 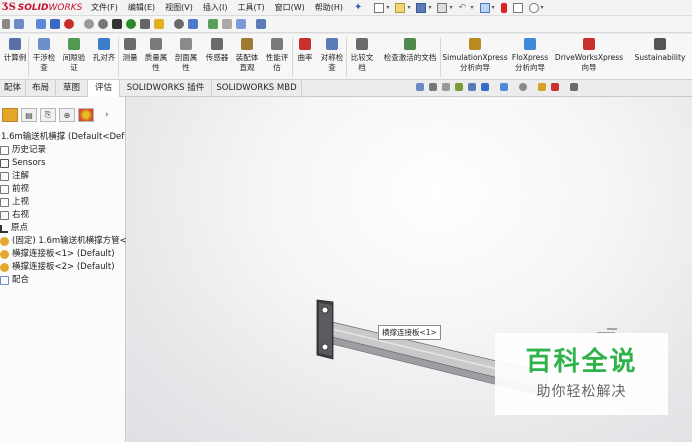 I want to click on tree-item-annotations: 注解, so click(x=63, y=176).